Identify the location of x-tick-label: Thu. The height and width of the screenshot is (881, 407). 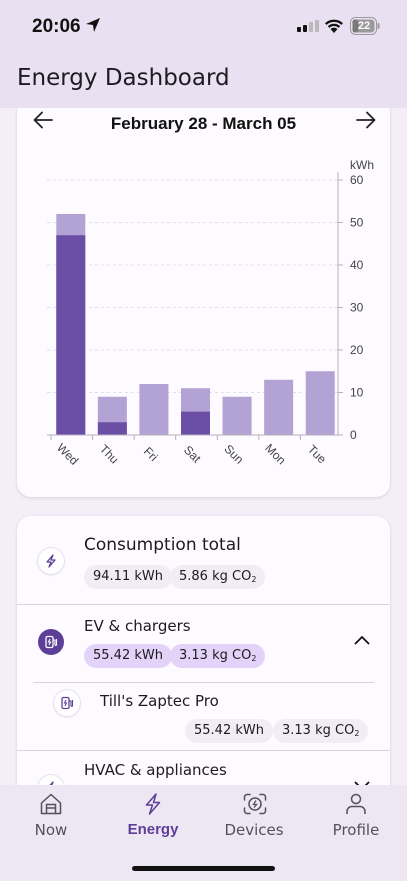
(109, 454).